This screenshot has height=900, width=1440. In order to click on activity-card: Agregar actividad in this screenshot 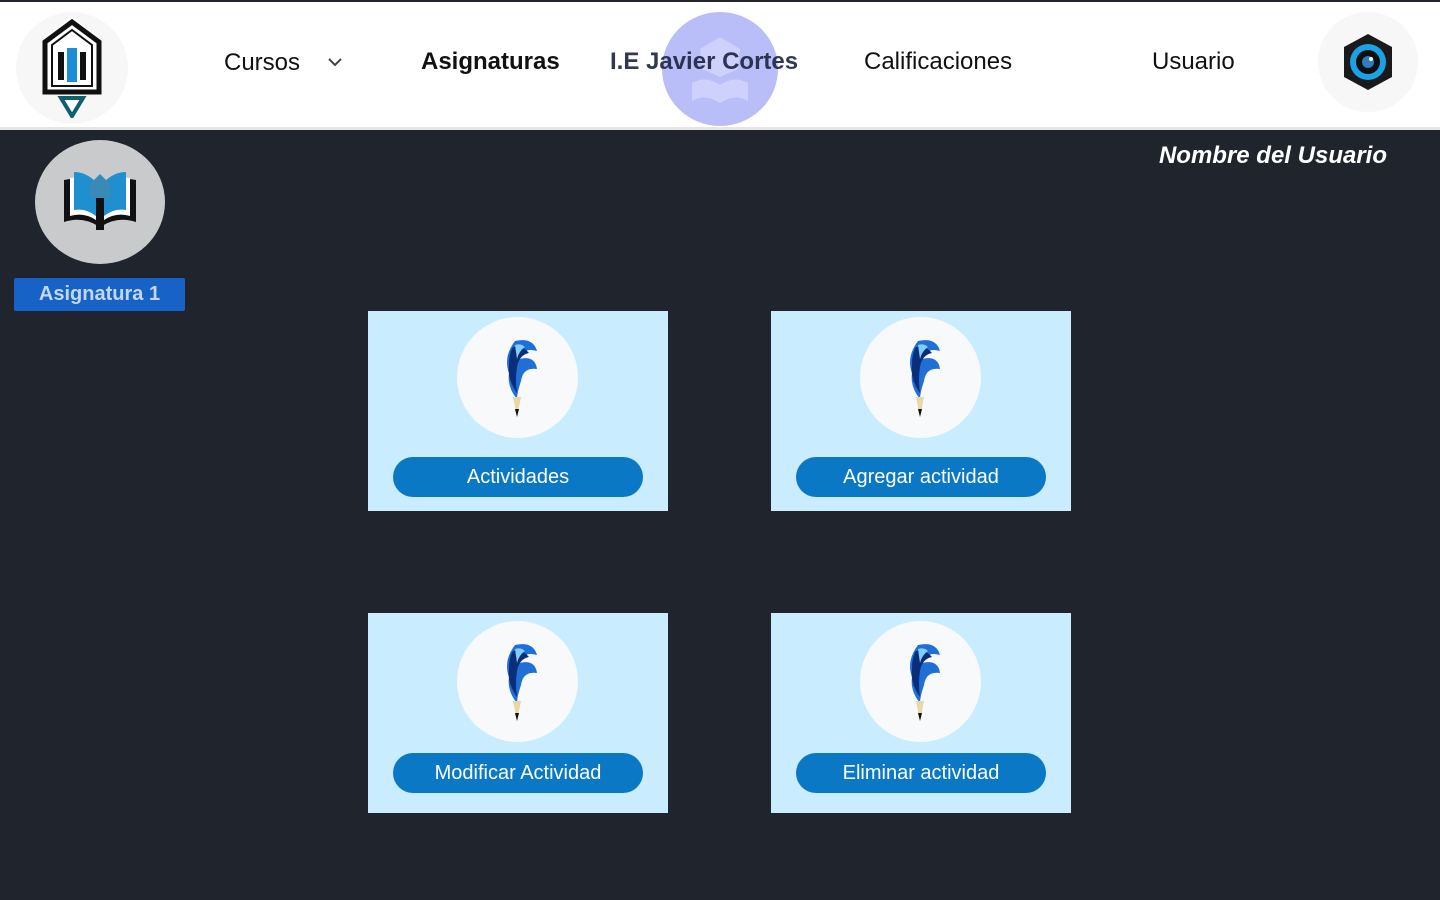, I will do `click(921, 411)`.